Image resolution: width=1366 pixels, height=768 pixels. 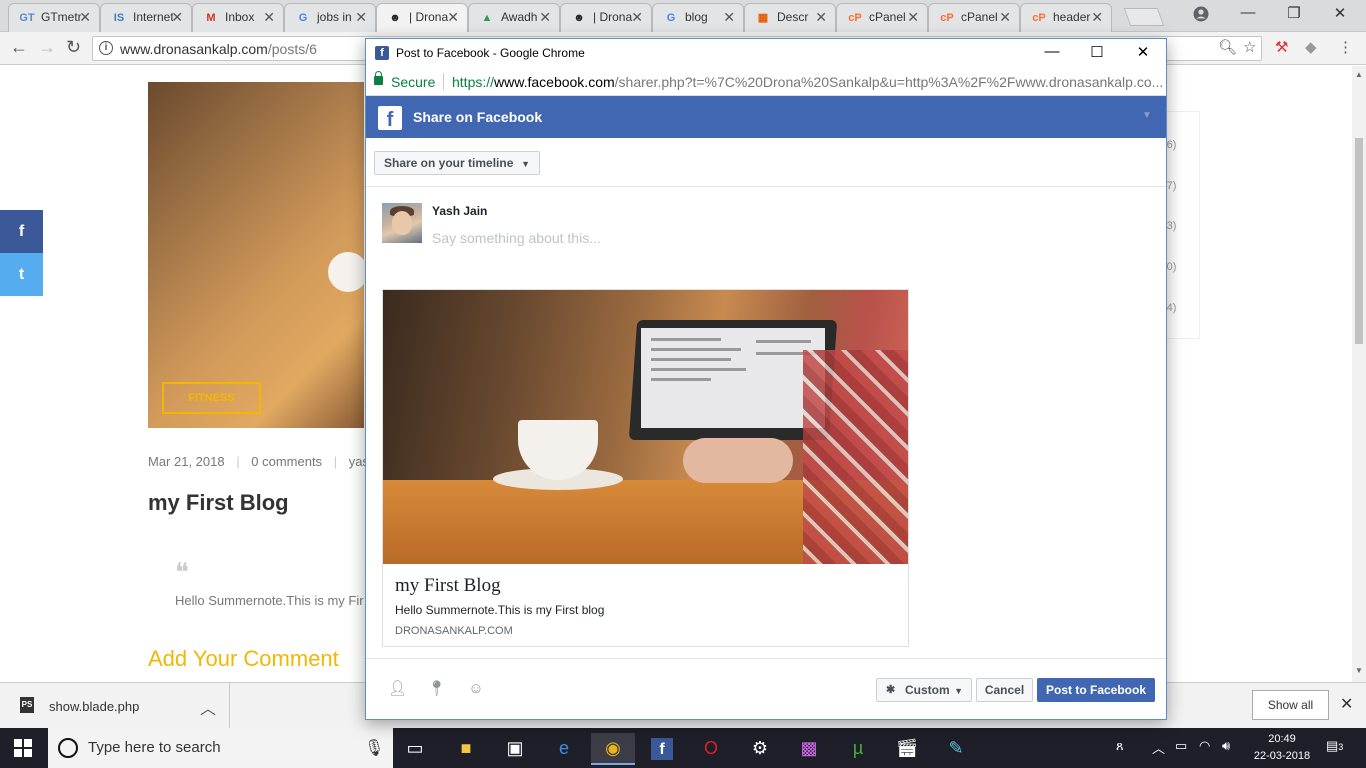 I want to click on twitter-share-button: t, so click(x=21, y=274).